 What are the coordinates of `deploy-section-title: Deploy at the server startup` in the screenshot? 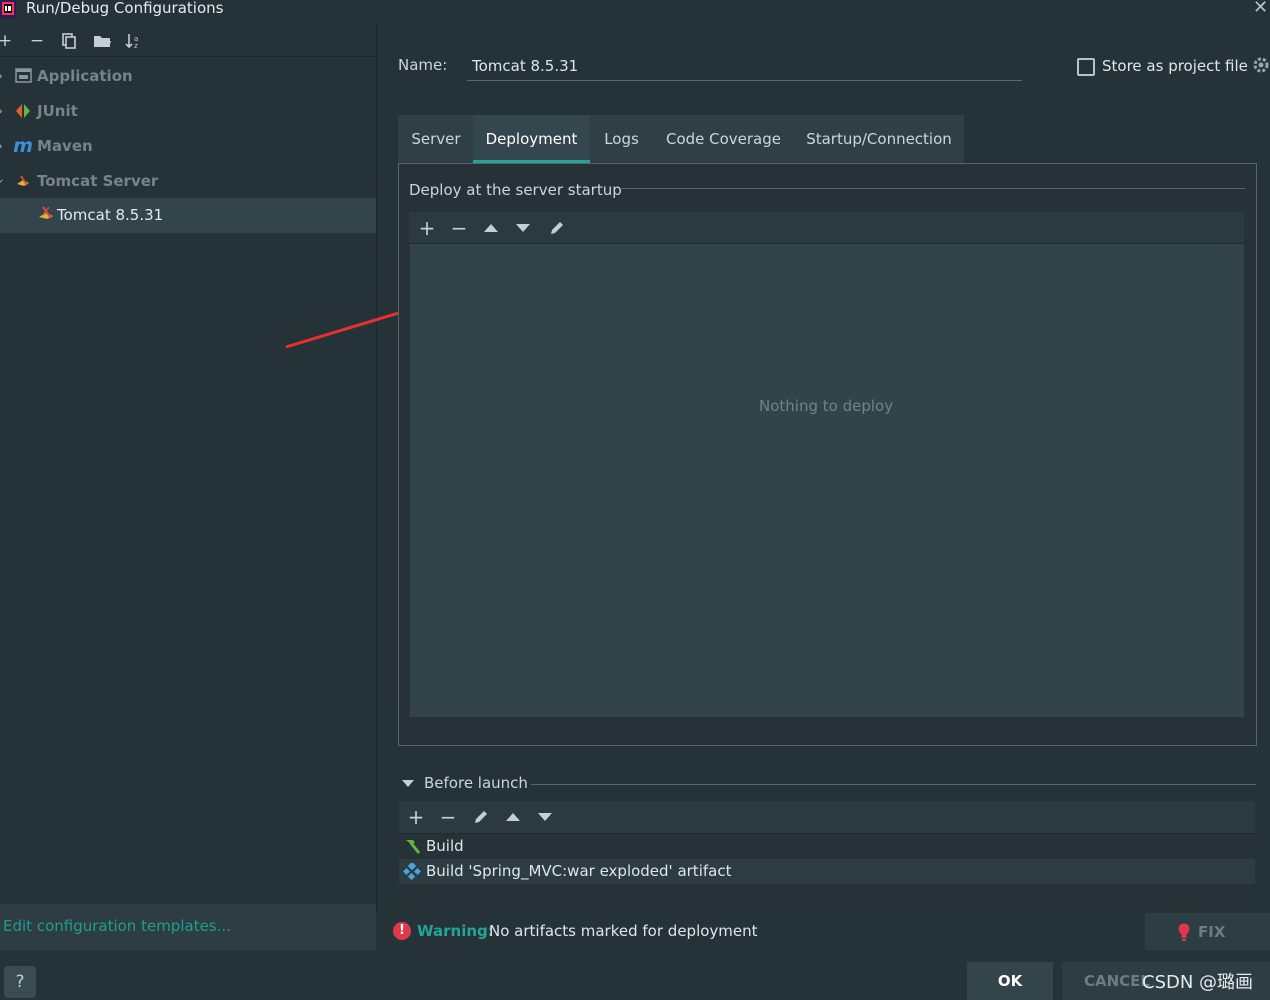 It's located at (515, 190).